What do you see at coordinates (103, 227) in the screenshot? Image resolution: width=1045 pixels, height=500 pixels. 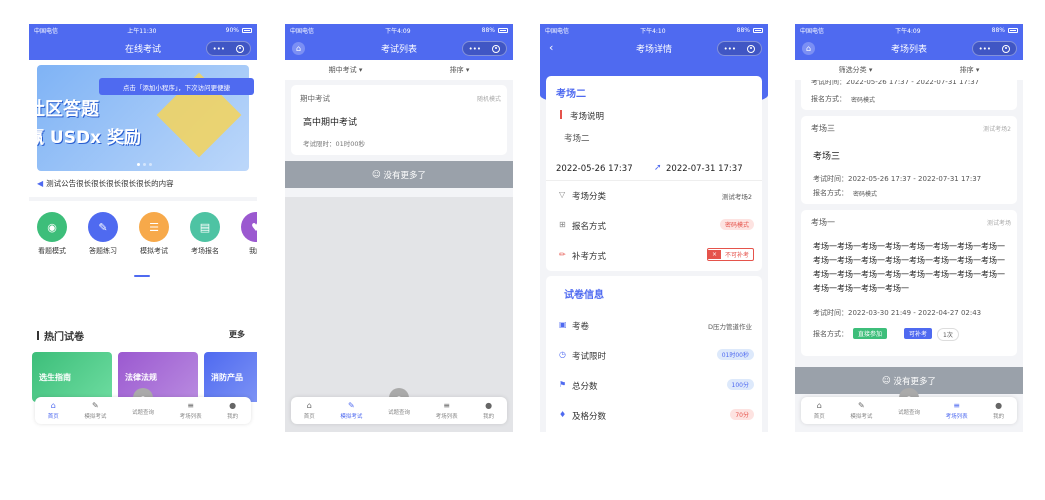 I see `edit-icon: ✎` at bounding box center [103, 227].